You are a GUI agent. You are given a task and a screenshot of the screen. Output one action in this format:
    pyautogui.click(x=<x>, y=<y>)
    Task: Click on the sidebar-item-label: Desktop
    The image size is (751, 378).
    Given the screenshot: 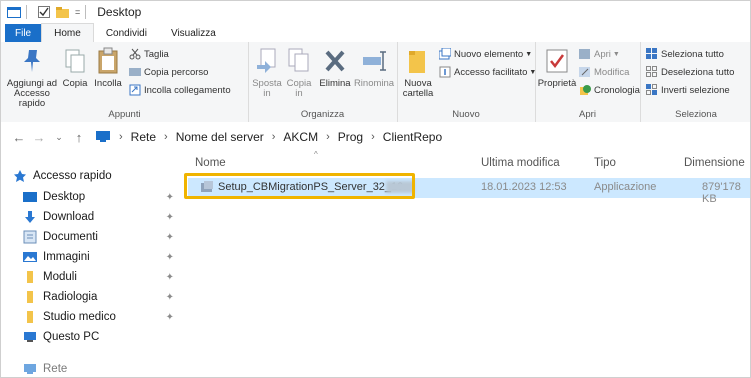 What is the action you would take?
    pyautogui.click(x=64, y=197)
    